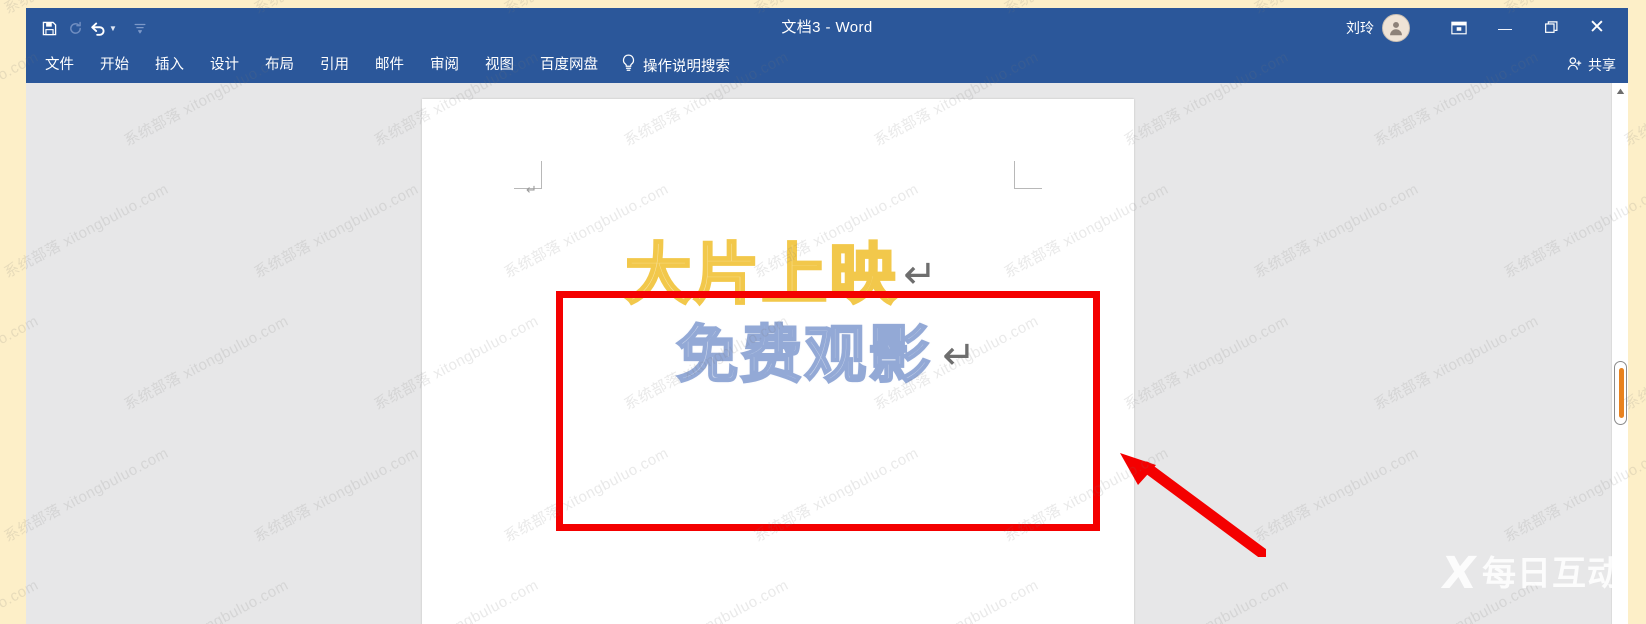 This screenshot has height=624, width=1646. I want to click on tab-mailings: 邮件, so click(389, 65).